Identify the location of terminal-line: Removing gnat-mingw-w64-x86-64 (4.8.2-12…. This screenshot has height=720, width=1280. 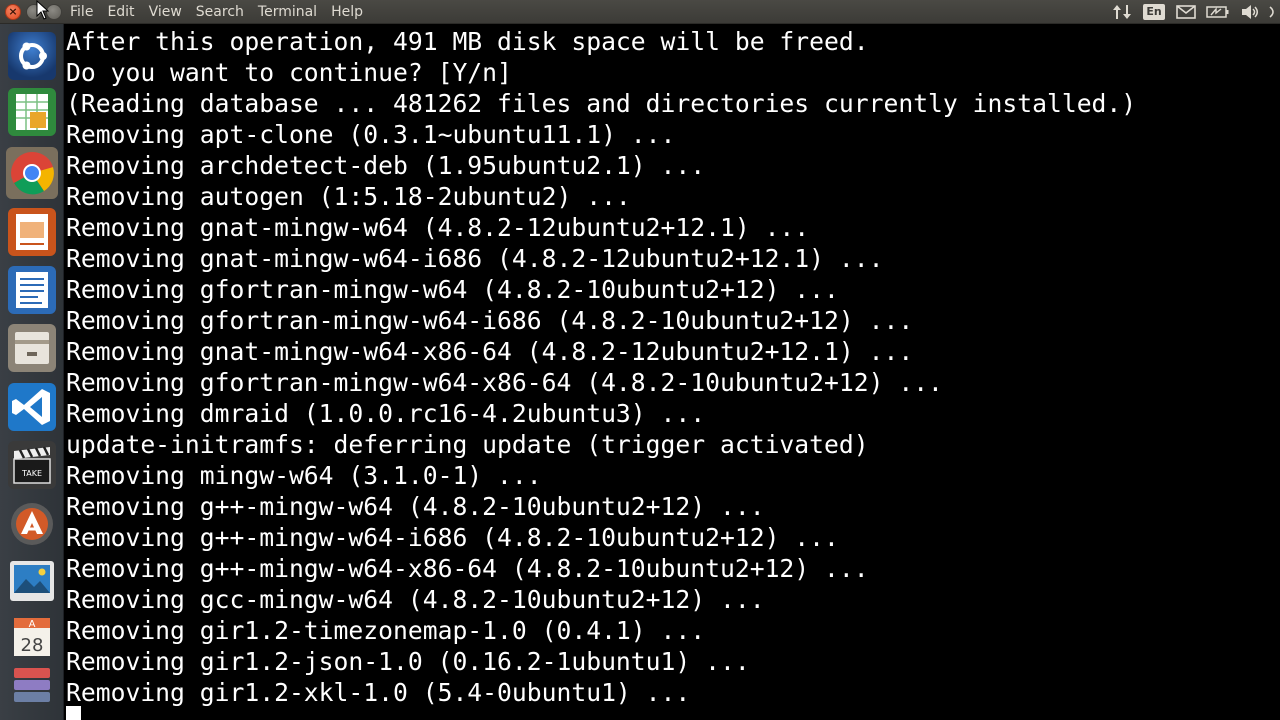
(490, 351).